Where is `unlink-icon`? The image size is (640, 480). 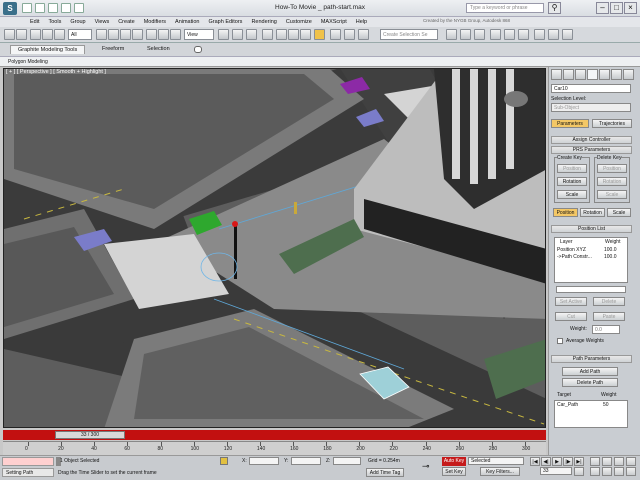 unlink-icon is located at coordinates (47, 34).